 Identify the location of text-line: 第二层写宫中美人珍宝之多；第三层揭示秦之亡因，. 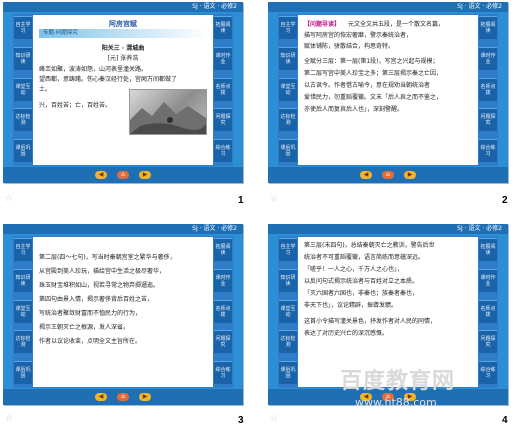
(373, 73).